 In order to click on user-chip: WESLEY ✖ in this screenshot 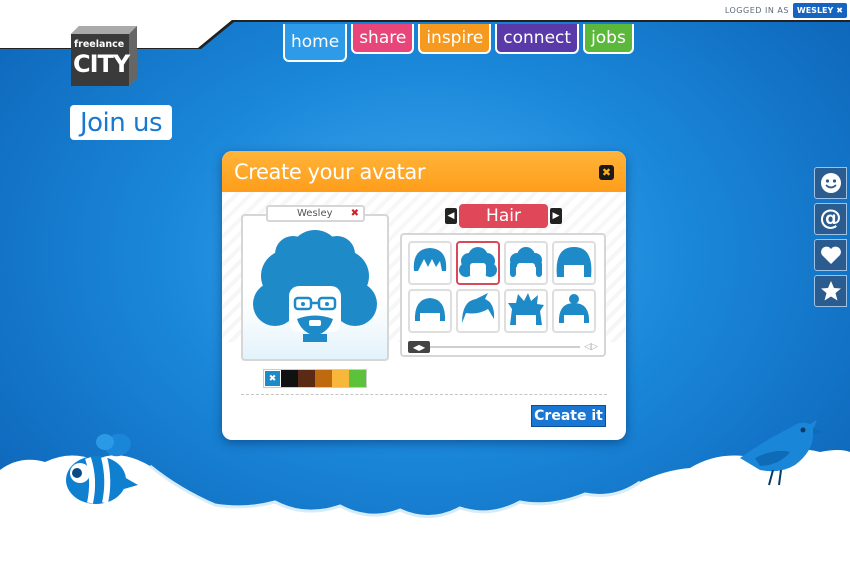, I will do `click(819, 10)`.